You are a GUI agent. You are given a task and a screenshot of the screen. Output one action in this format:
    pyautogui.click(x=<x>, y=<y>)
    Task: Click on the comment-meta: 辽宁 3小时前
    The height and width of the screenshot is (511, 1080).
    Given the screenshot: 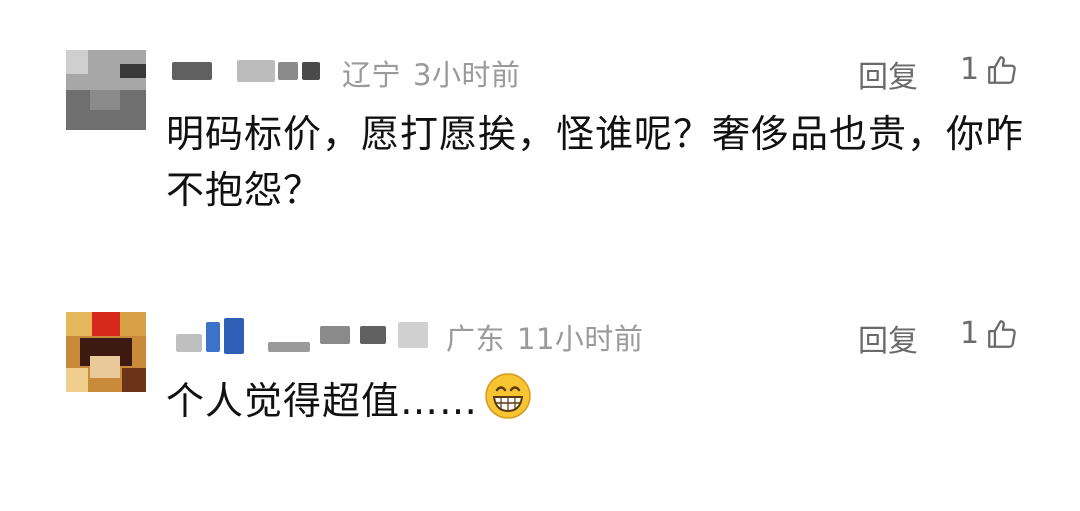 What is the action you would take?
    pyautogui.click(x=437, y=73)
    